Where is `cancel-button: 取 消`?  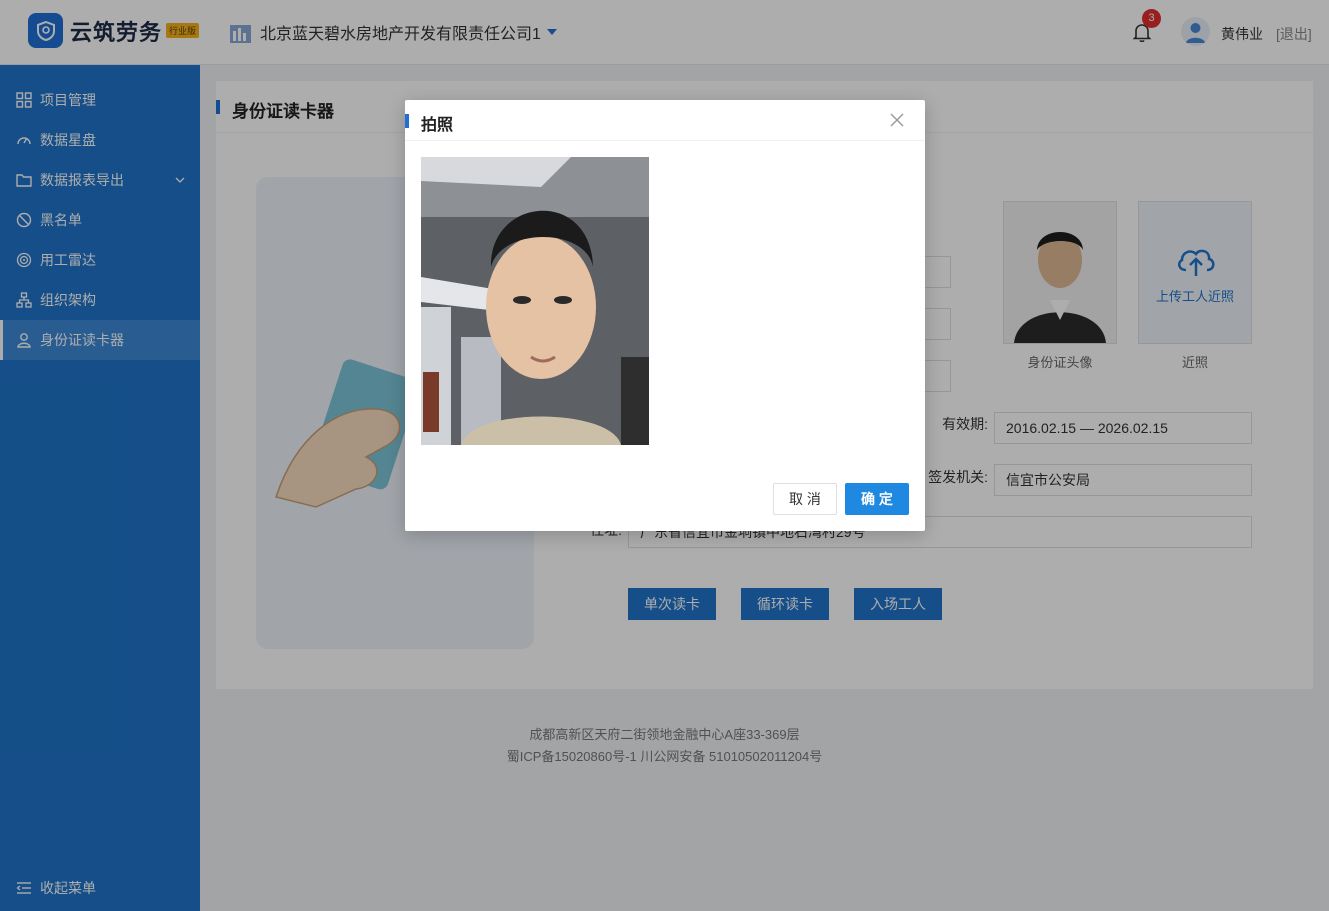 cancel-button: 取 消 is located at coordinates (805, 499).